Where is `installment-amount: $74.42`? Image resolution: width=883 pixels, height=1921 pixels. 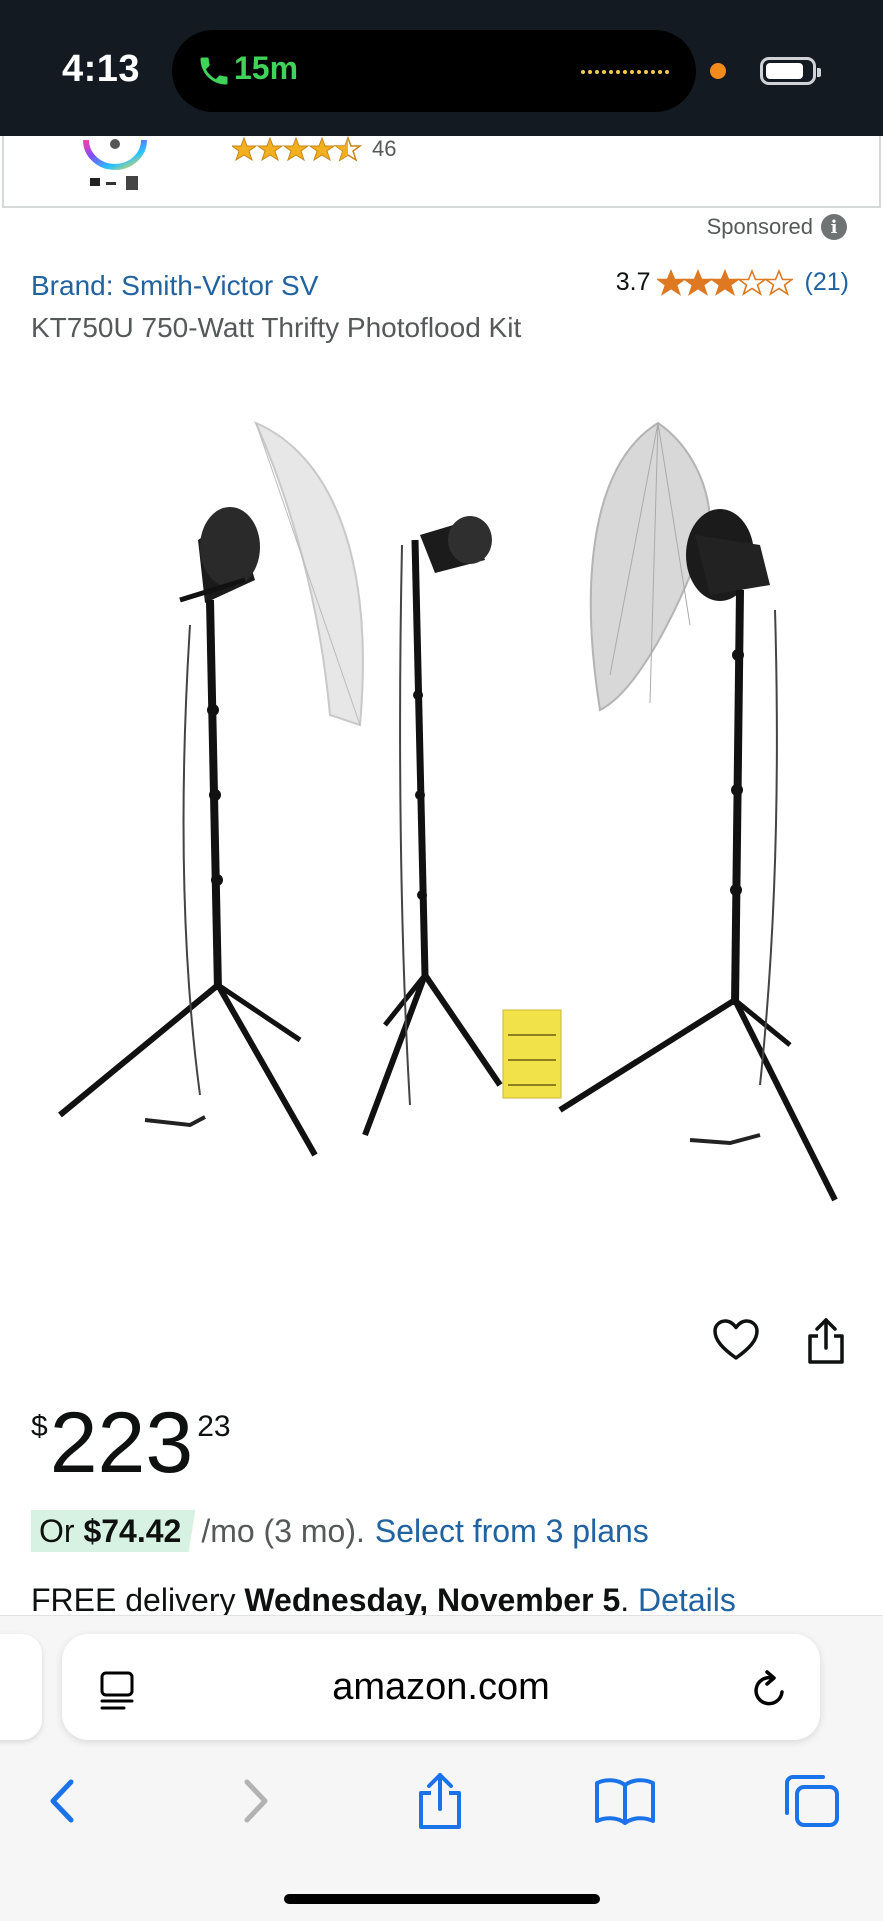 installment-amount: $74.42 is located at coordinates (132, 1531).